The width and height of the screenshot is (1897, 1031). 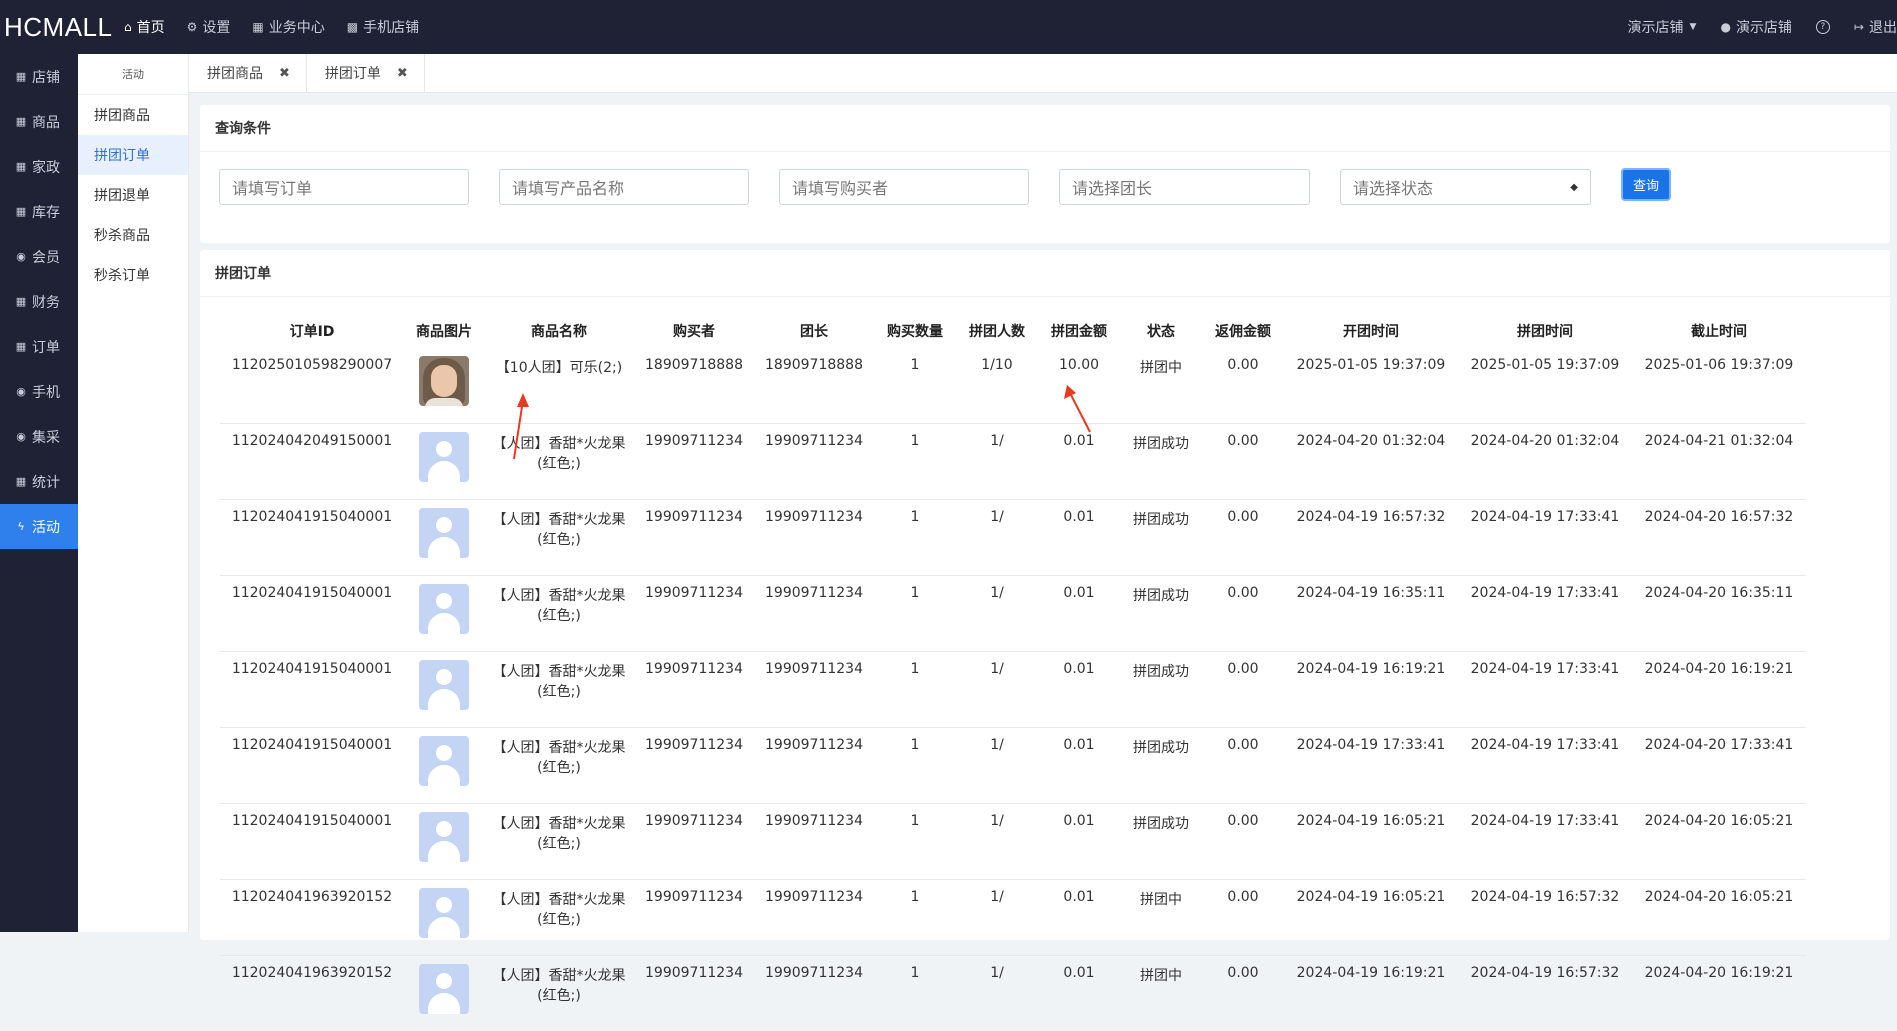 I want to click on nav-business: ▦业务中心, so click(x=288, y=27).